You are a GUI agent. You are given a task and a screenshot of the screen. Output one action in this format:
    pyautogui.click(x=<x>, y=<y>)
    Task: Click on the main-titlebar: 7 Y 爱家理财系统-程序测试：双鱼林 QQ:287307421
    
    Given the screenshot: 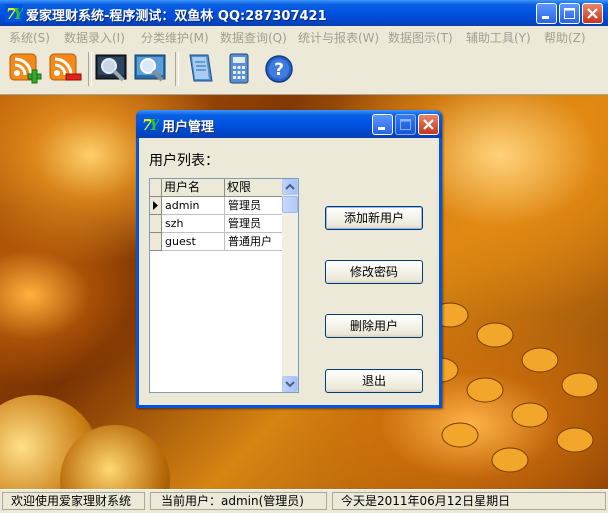 What is the action you would take?
    pyautogui.click(x=304, y=13)
    